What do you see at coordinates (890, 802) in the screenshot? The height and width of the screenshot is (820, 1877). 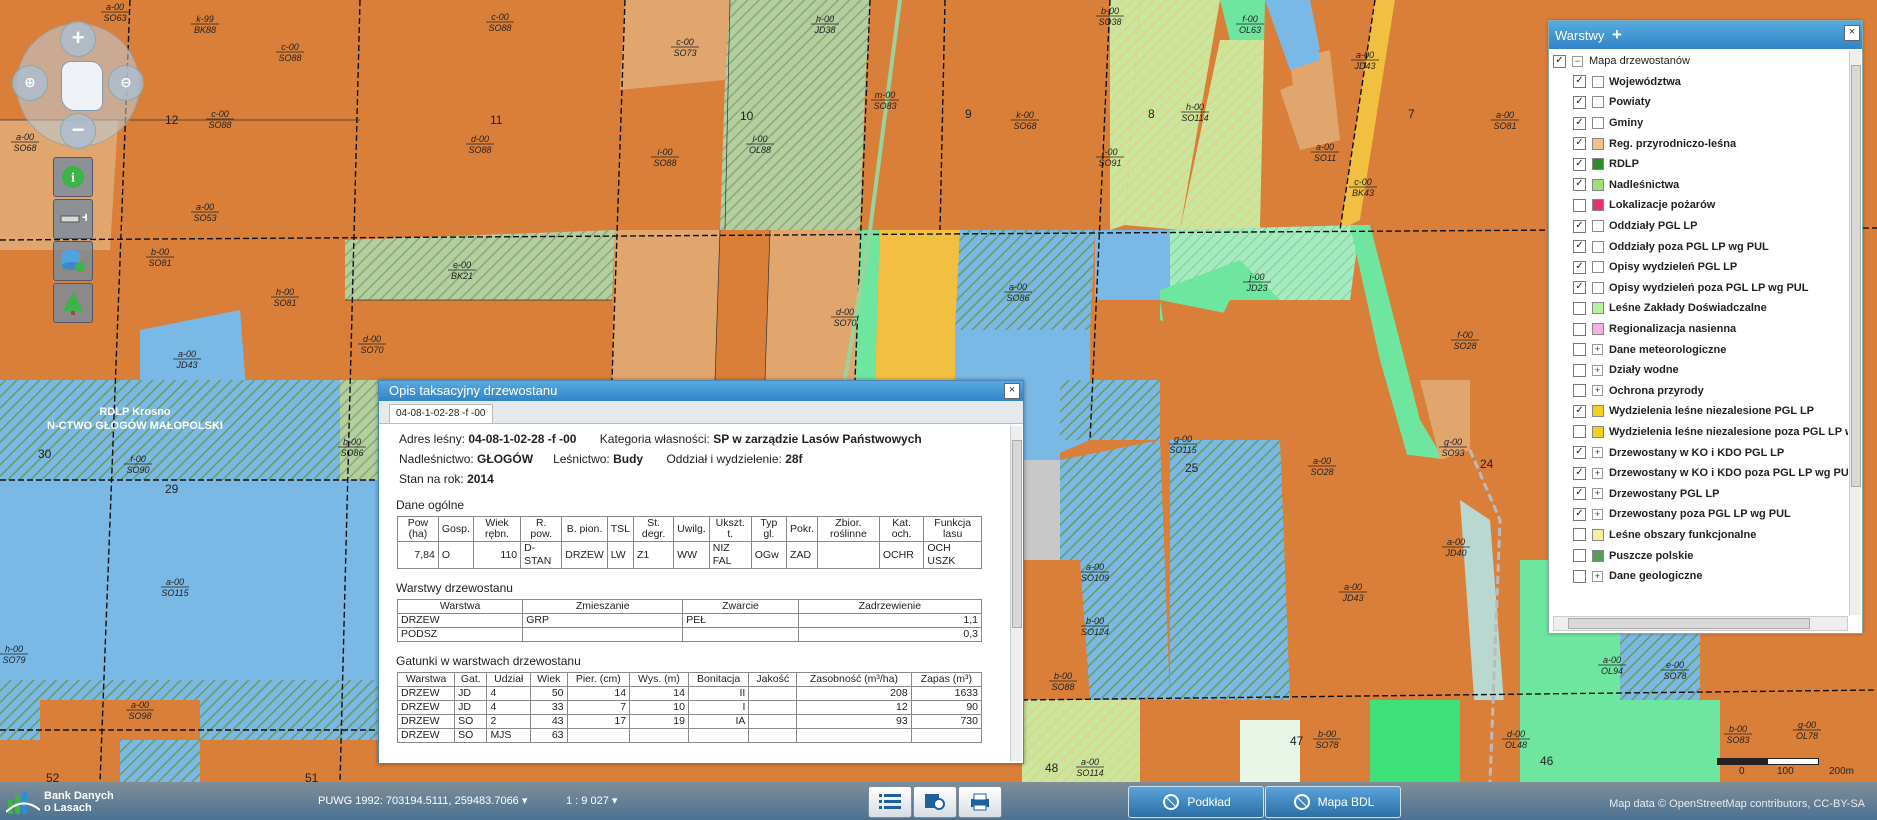 I see `list-button` at bounding box center [890, 802].